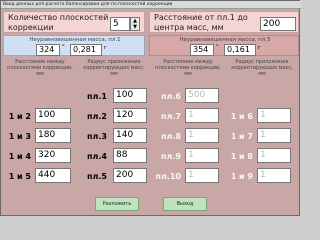  Describe the element at coordinates (130, 115) in the screenshot. I see `radius-input: 120` at that location.